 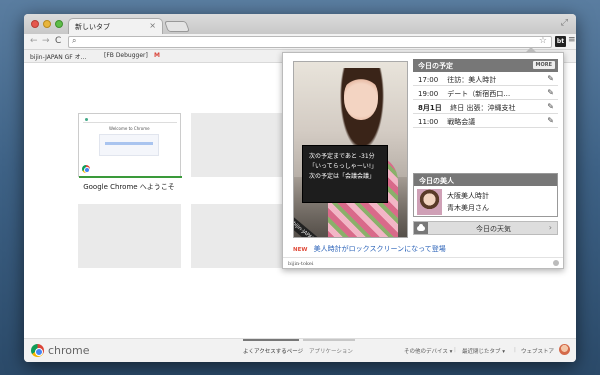 I want to click on schedule-text: 戦略会議, so click(x=461, y=122).